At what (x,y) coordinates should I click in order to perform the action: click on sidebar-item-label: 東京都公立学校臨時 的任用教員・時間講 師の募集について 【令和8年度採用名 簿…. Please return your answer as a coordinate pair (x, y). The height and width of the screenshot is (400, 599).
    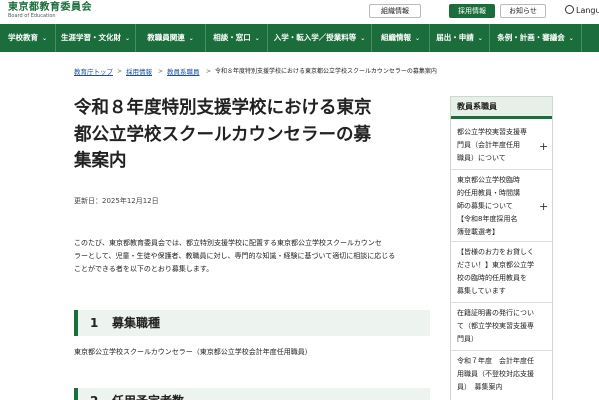
    Looking at the image, I should click on (497, 206).